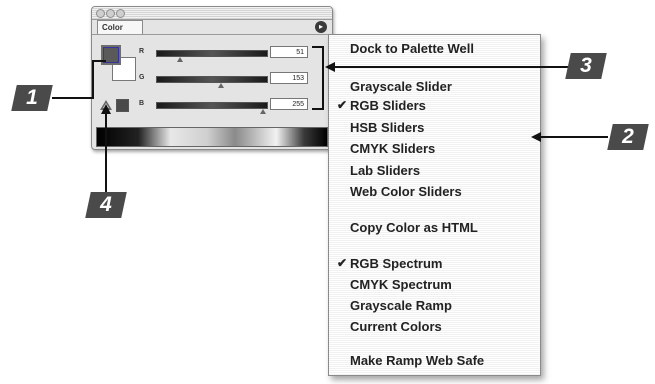 This screenshot has height=384, width=655. I want to click on callout-number: 3, so click(586, 65).